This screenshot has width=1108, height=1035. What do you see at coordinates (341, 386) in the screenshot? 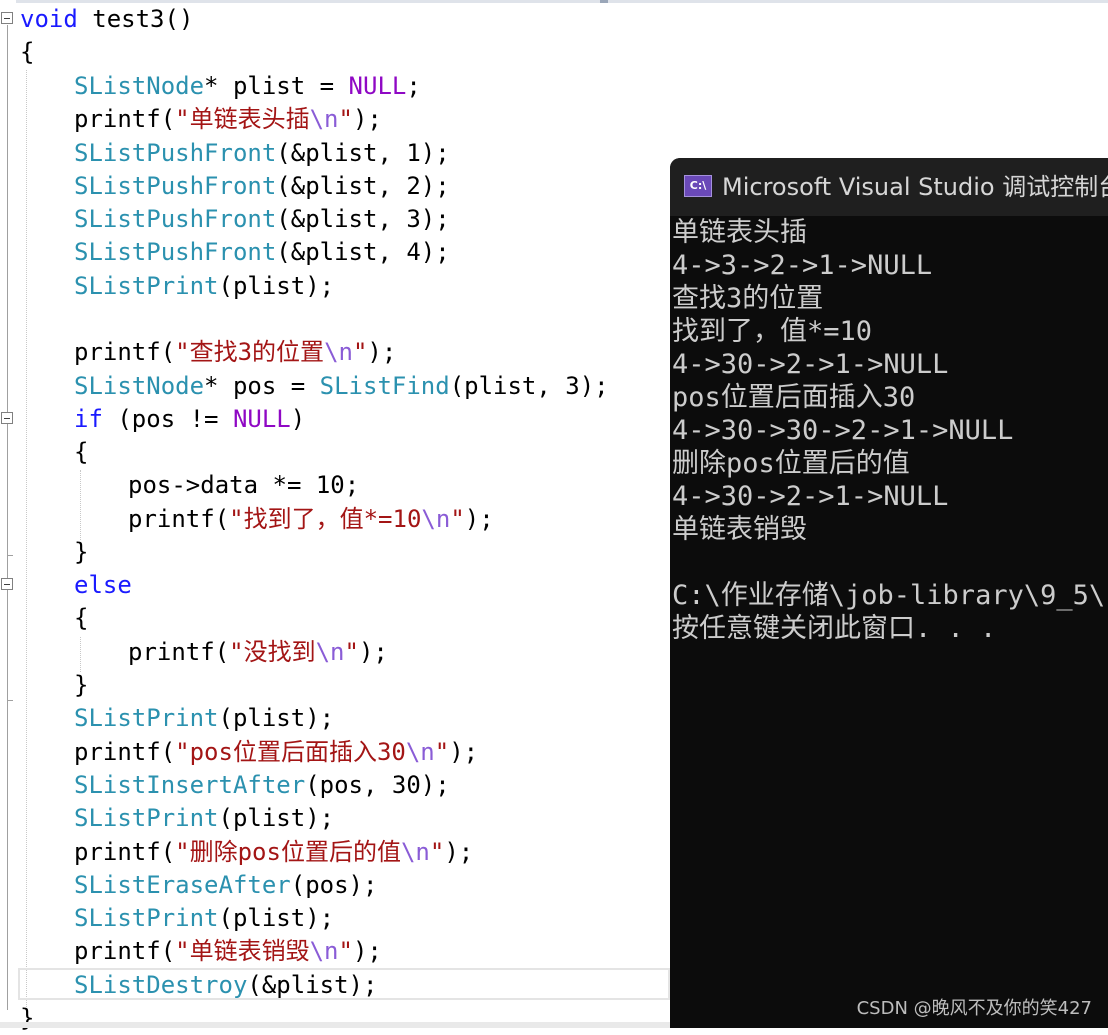
I see `code-line: SListNode* pos = SListFind(plist, 3);` at bounding box center [341, 386].